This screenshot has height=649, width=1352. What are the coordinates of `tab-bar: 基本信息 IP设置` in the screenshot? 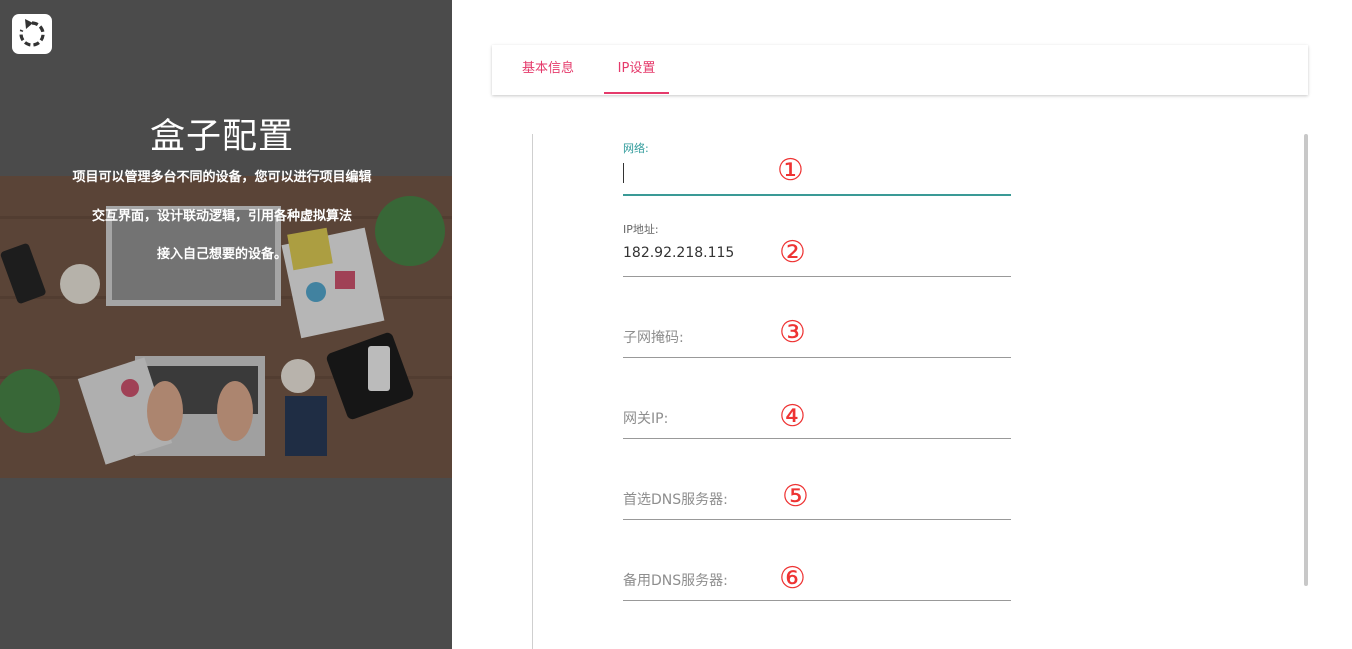 It's located at (900, 70).